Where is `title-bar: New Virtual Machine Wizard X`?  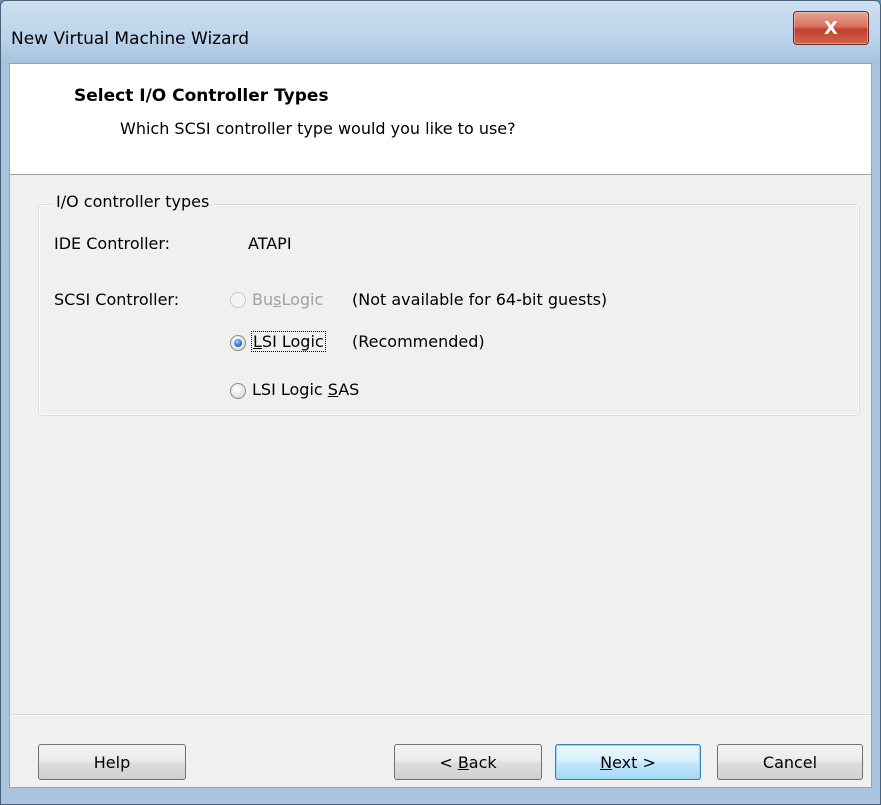
title-bar: New Virtual Machine Wizard X is located at coordinates (440, 31).